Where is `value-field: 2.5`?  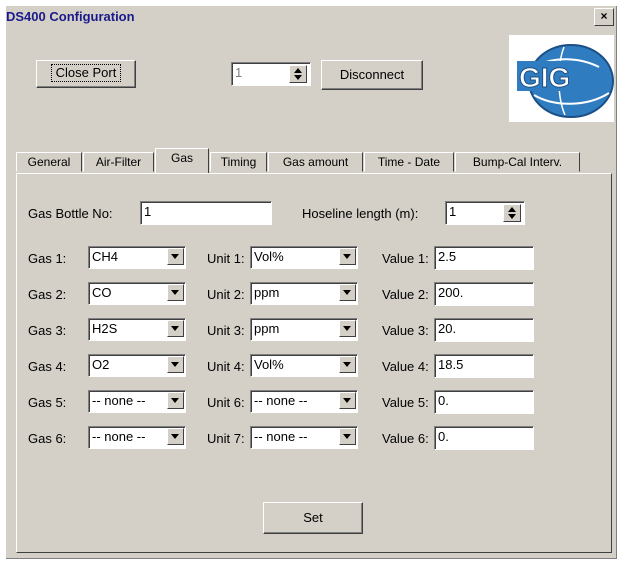 value-field: 2.5 is located at coordinates (484, 258).